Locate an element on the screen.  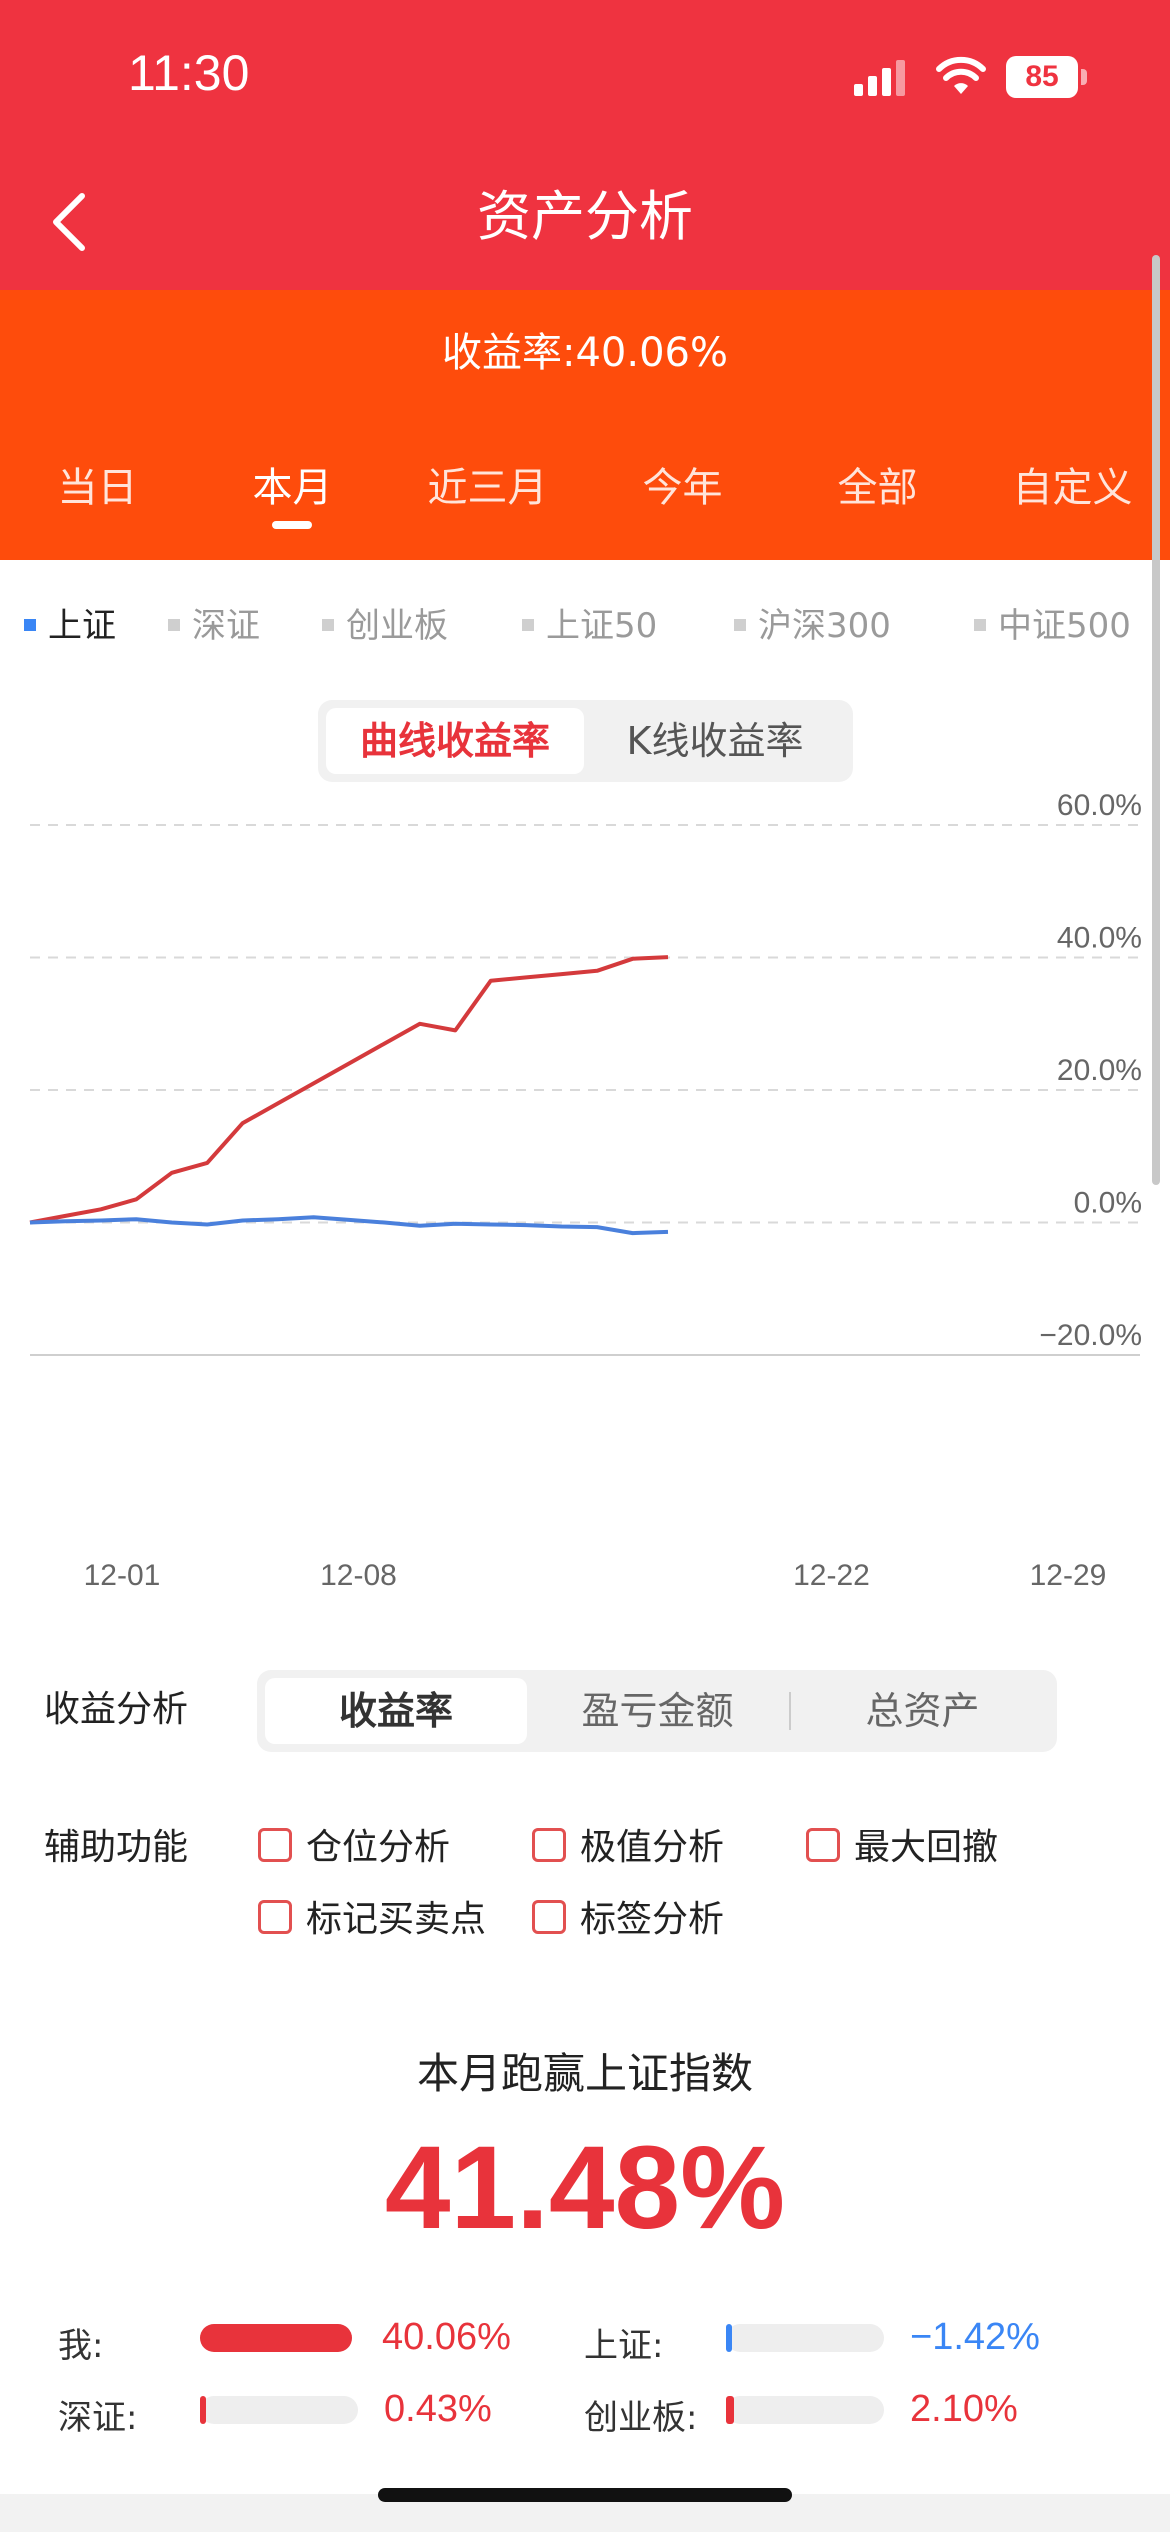
x-tick-label: 12-01 is located at coordinates (122, 1575).